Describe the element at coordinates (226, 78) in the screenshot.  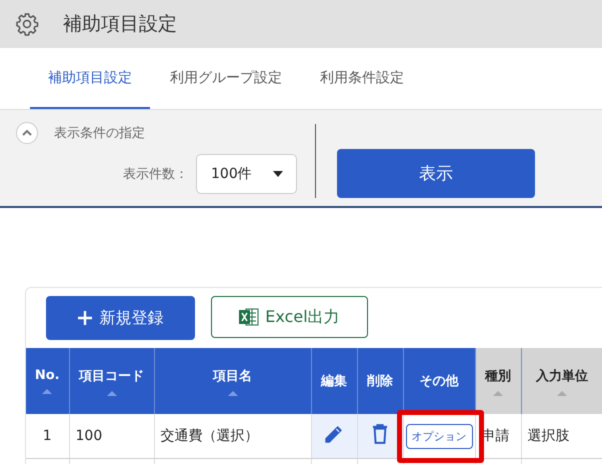
I see `tab: 利用グループ設定` at that location.